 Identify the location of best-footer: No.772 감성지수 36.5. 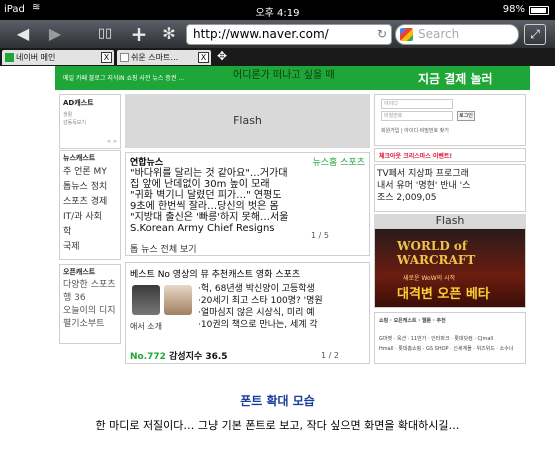
(179, 355).